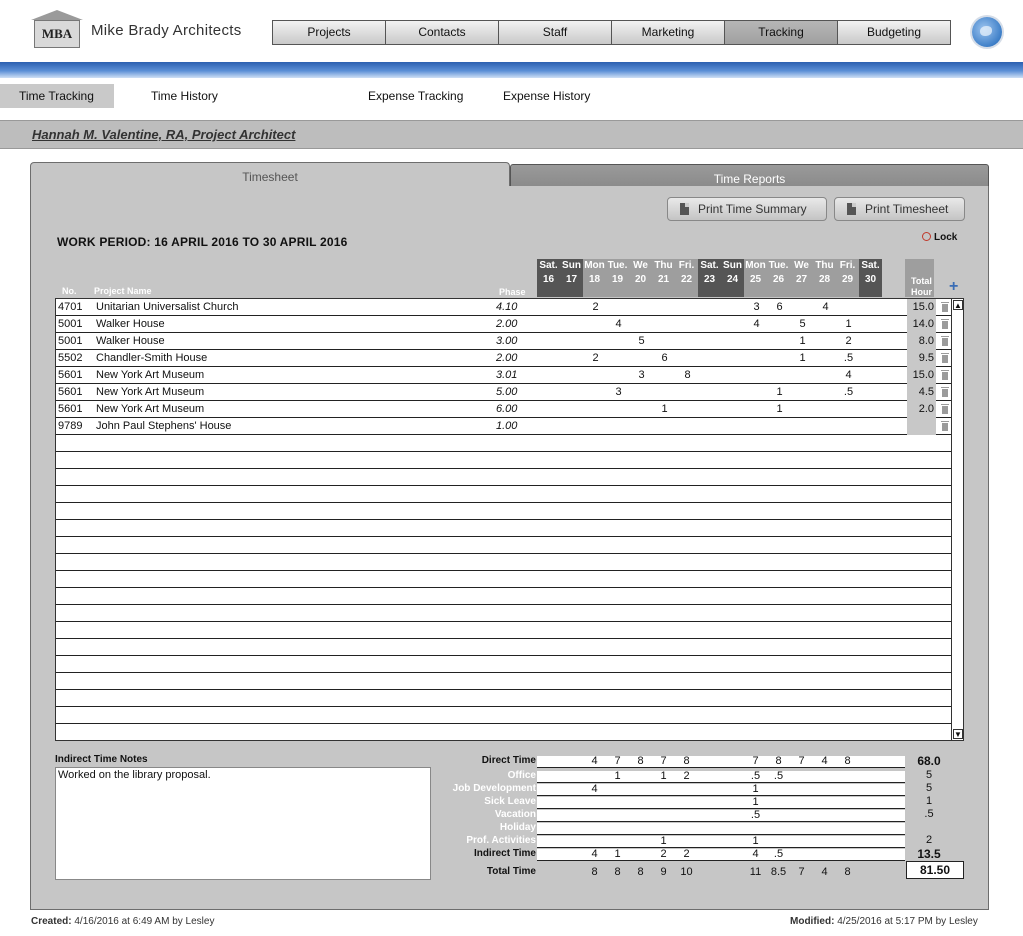 This screenshot has height=936, width=1023. I want to click on subnav-time-history: Time History, so click(184, 96).